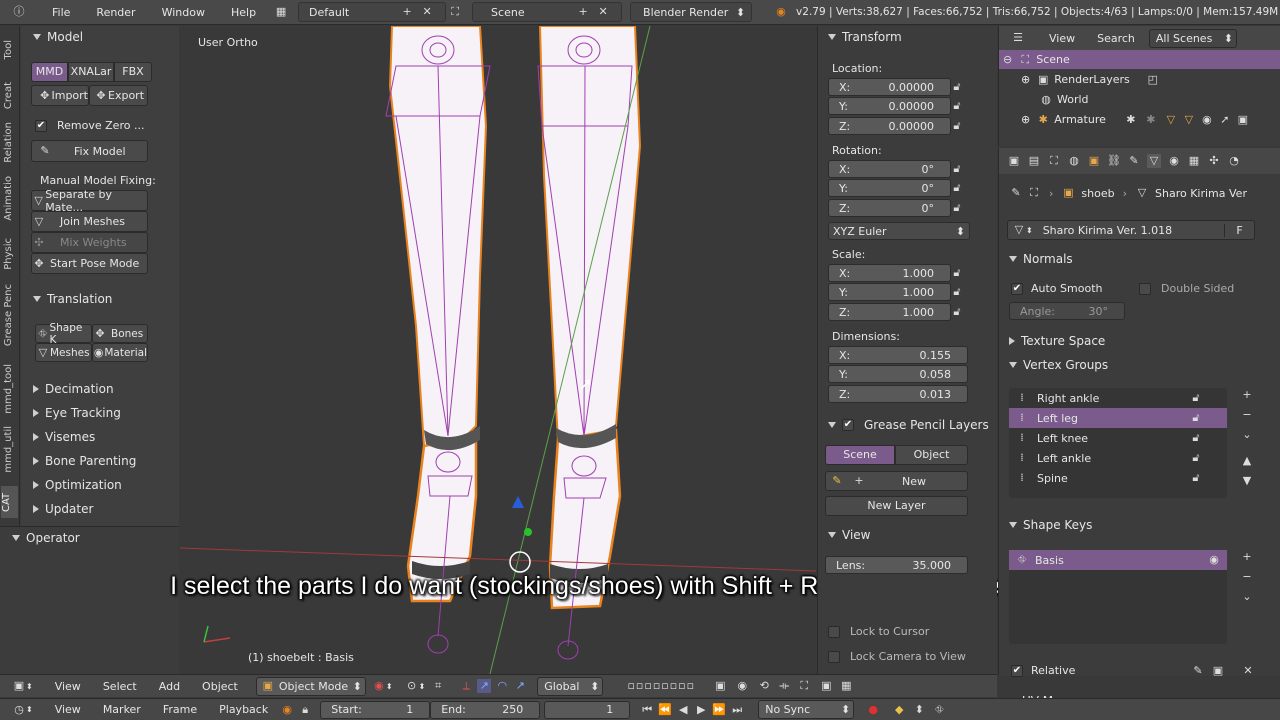 This screenshot has width=1280, height=720. Describe the element at coordinates (455, 12) in the screenshot. I see `scene-icon: ⛶` at that location.